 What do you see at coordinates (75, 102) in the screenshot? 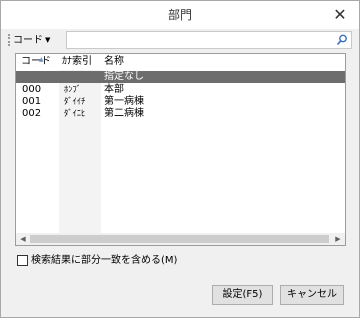
I see `row-kana: ﾀﾞｲｲﾁ` at bounding box center [75, 102].